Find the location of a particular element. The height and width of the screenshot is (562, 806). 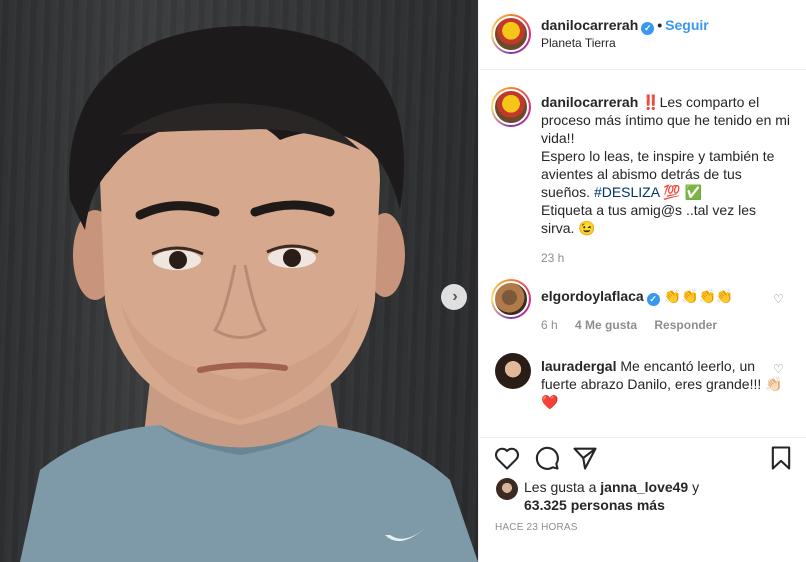

post-header: danilocarrerah ✓ • Seguir Planeta Tierra is located at coordinates (642, 35).